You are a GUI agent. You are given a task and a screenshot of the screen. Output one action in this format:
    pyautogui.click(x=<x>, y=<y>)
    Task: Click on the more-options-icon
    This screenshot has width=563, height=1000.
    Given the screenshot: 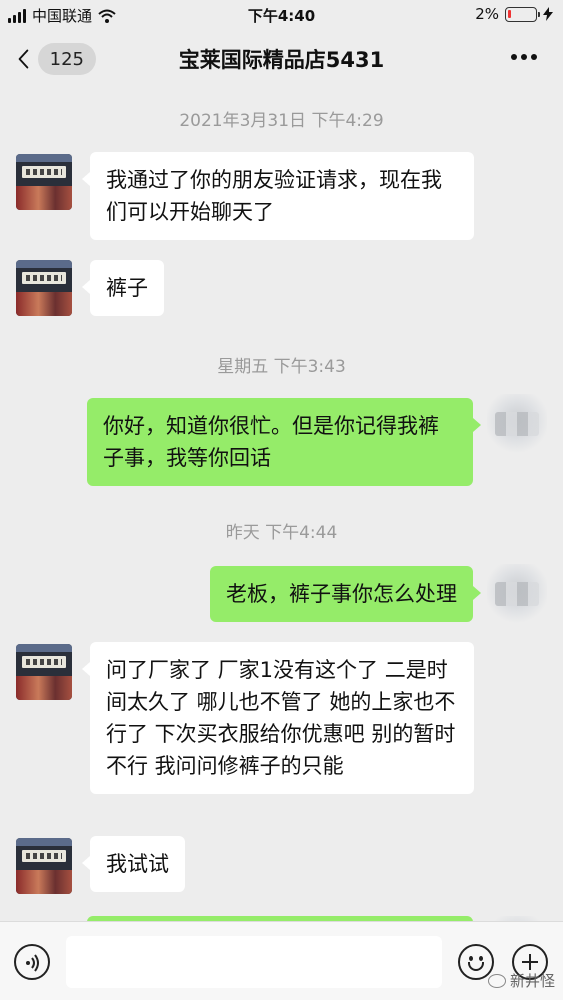 What is the action you would take?
    pyautogui.click(x=526, y=57)
    